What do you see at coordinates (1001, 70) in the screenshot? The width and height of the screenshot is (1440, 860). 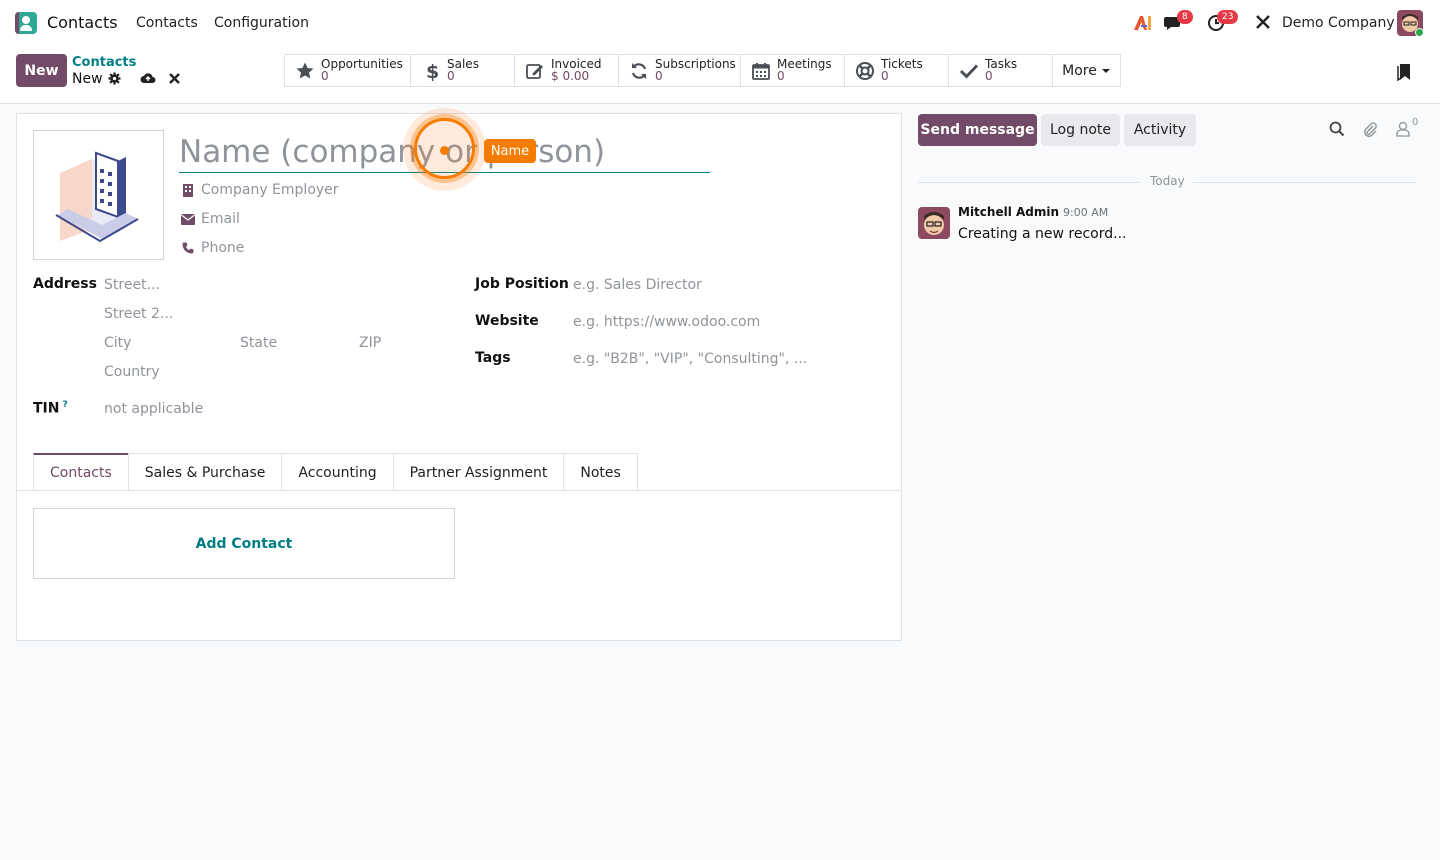 I see `tasks-button: Tasks 0` at bounding box center [1001, 70].